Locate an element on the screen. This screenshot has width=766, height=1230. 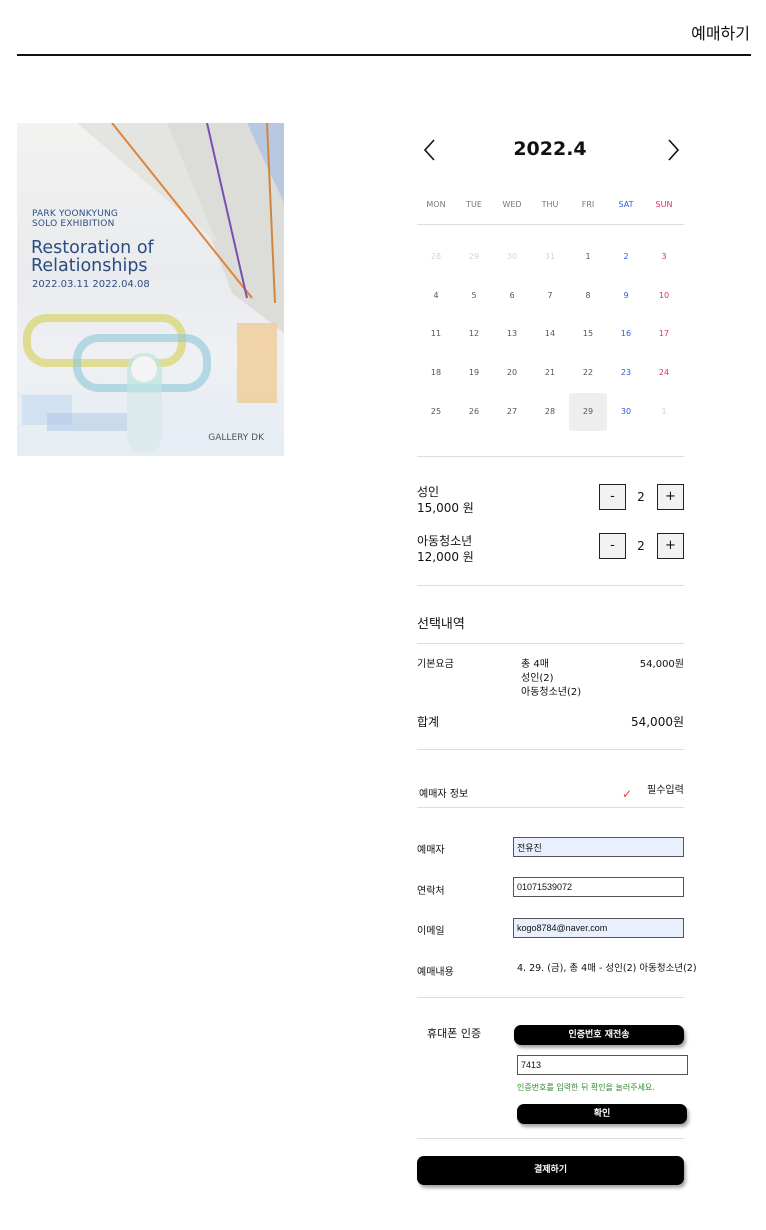
calendar-day: 7 is located at coordinates (550, 296).